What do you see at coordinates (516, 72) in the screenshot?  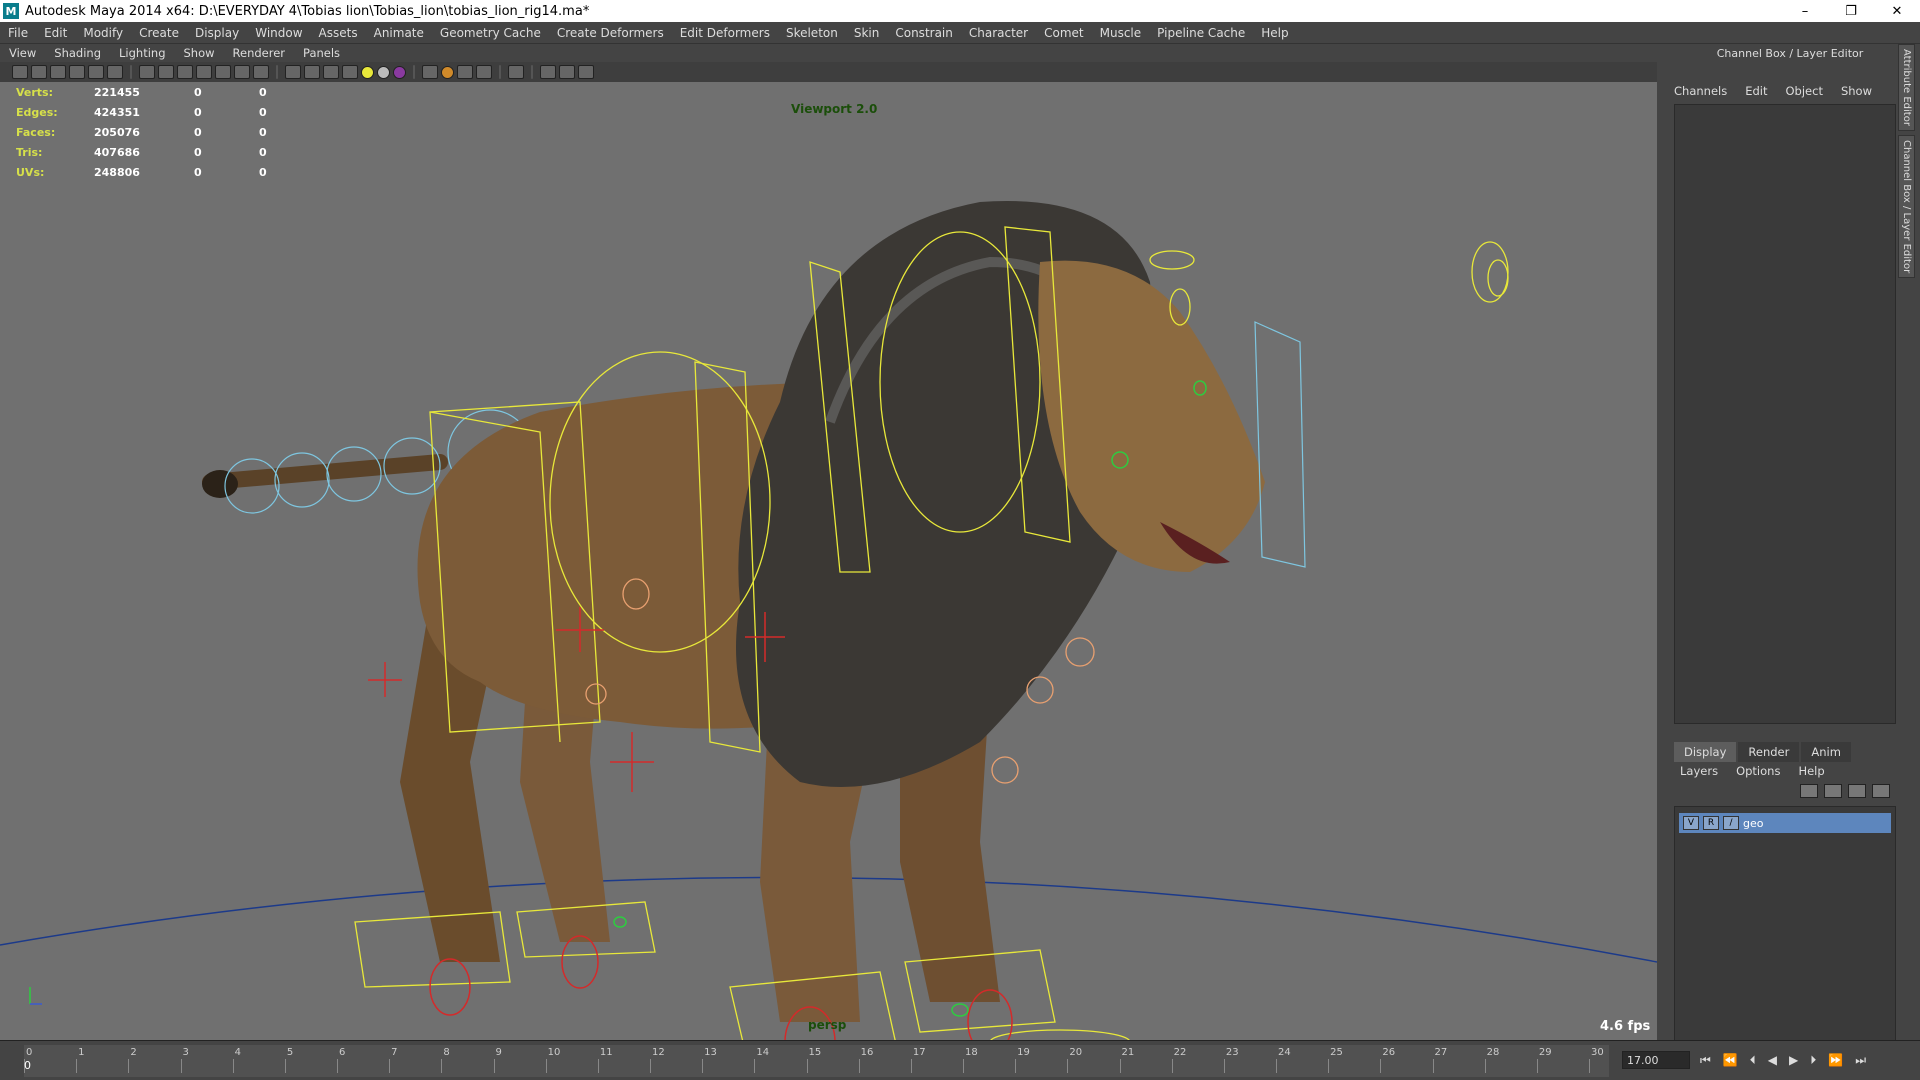 I see `isolate-select-icon` at bounding box center [516, 72].